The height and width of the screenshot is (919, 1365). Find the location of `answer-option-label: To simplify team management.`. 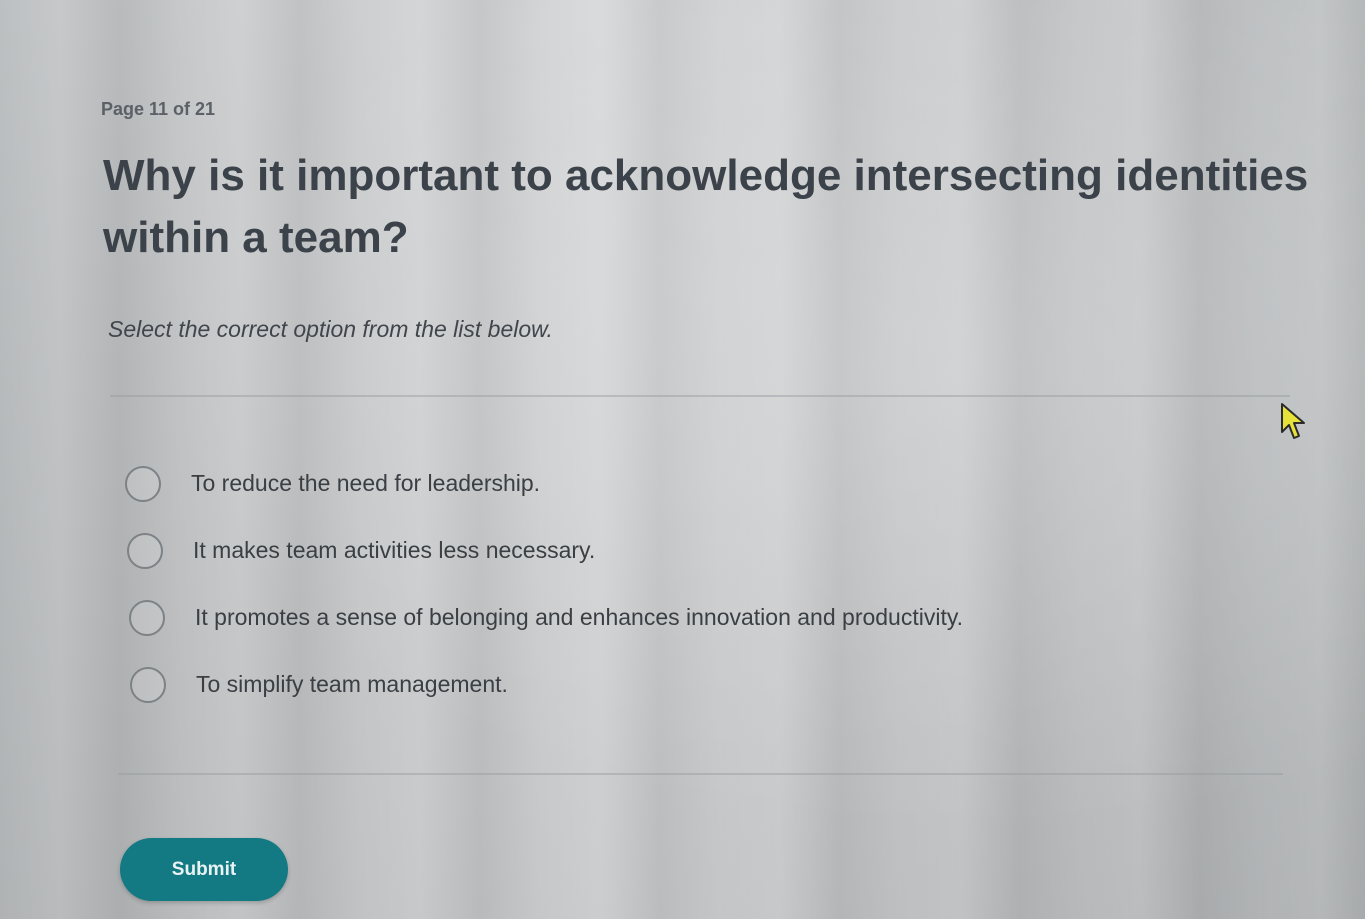

answer-option-label: To simplify team management. is located at coordinates (352, 684).